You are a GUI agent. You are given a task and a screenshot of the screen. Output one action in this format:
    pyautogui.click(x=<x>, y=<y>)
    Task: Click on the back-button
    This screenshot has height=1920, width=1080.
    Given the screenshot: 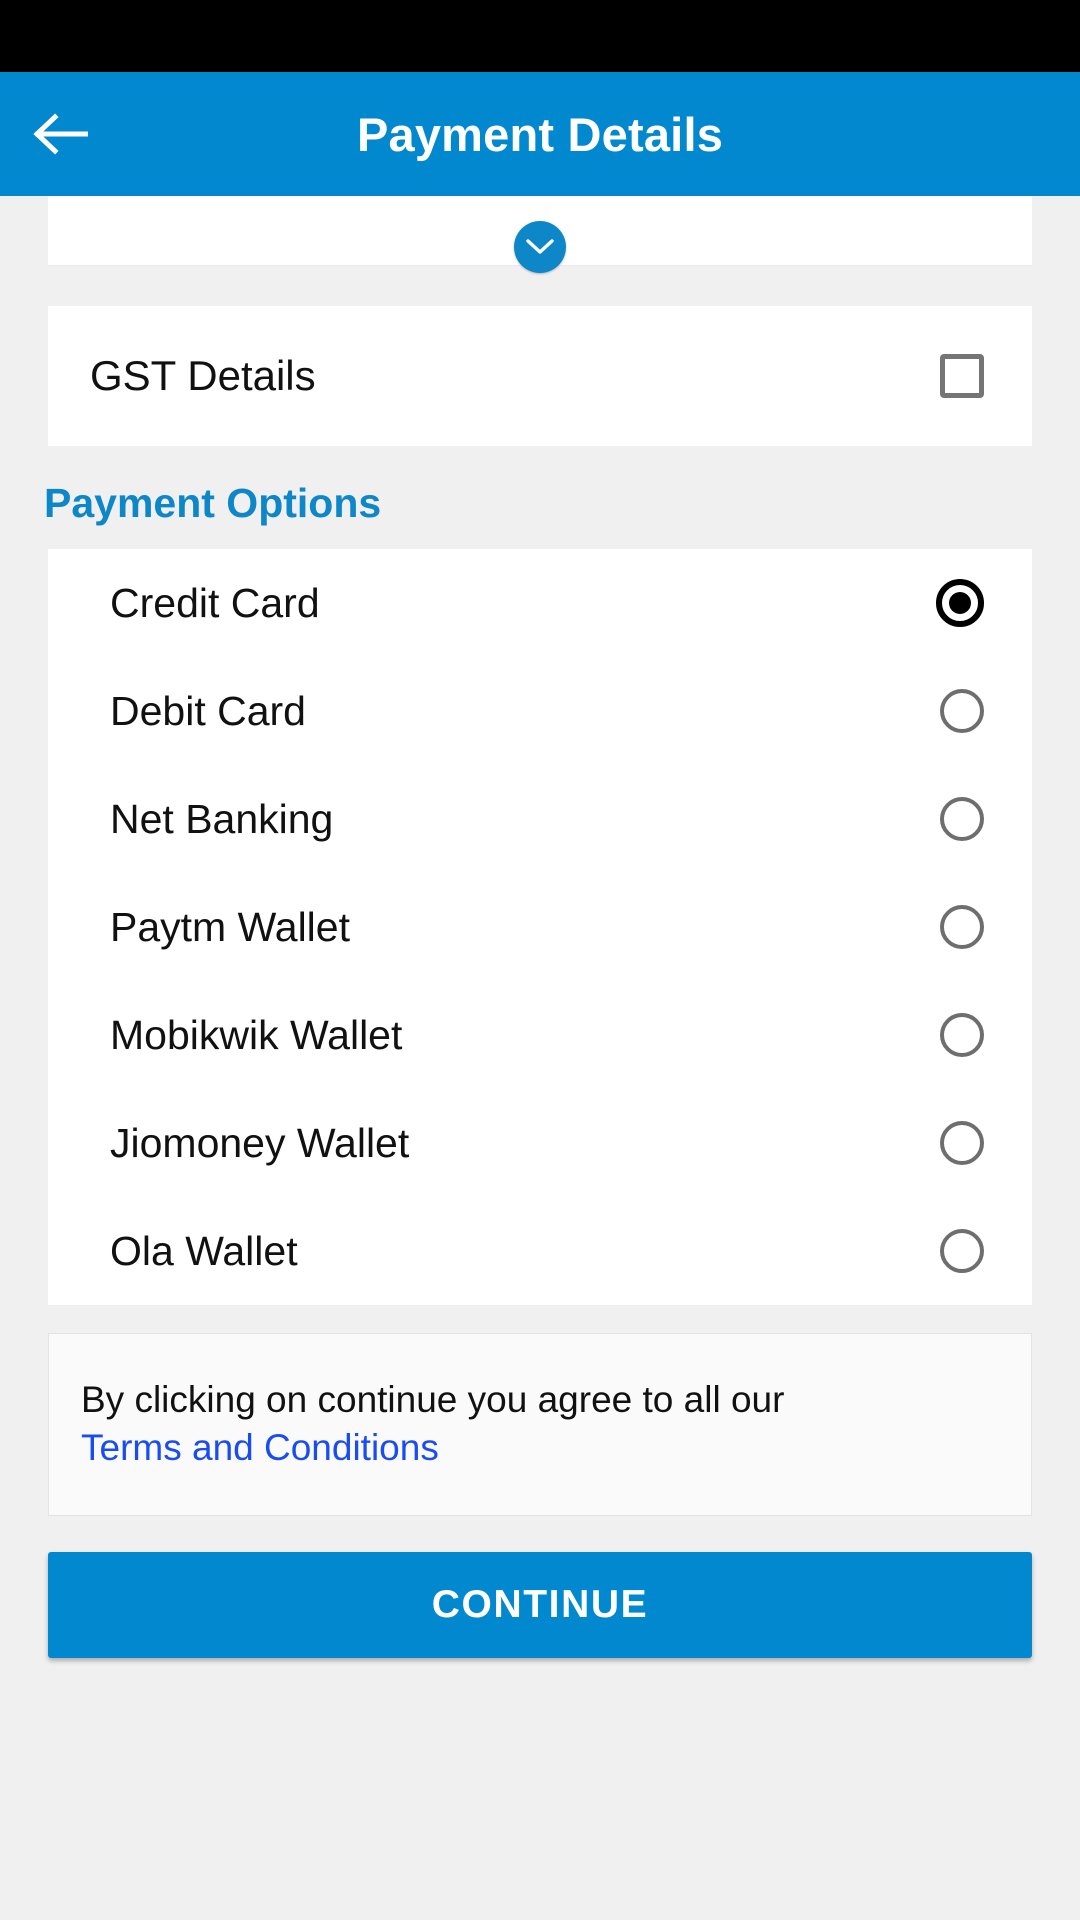 What is the action you would take?
    pyautogui.click(x=60, y=134)
    